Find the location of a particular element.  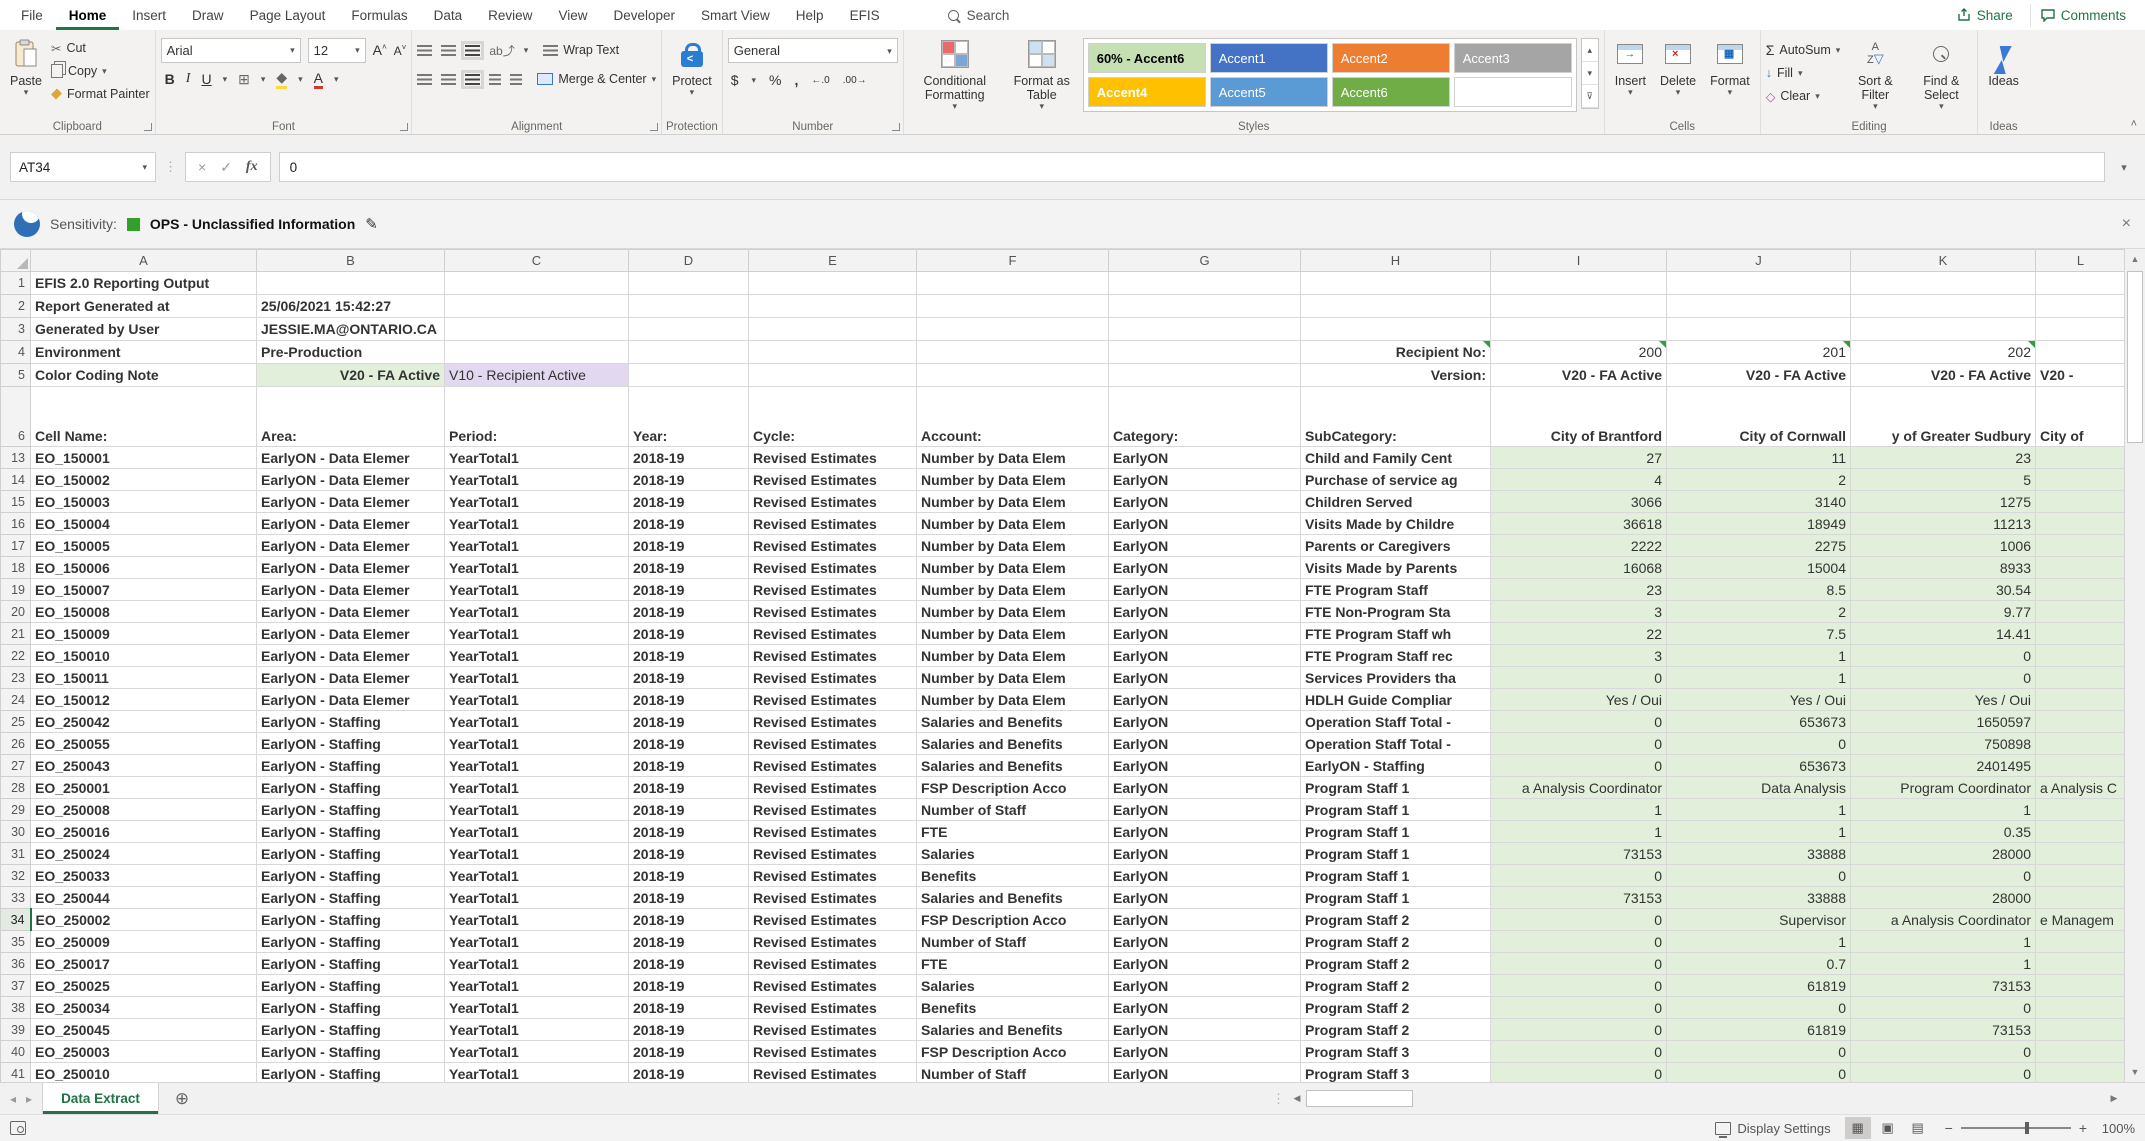

cell-B14: EarlyON - Data Elemer is located at coordinates (350, 479).